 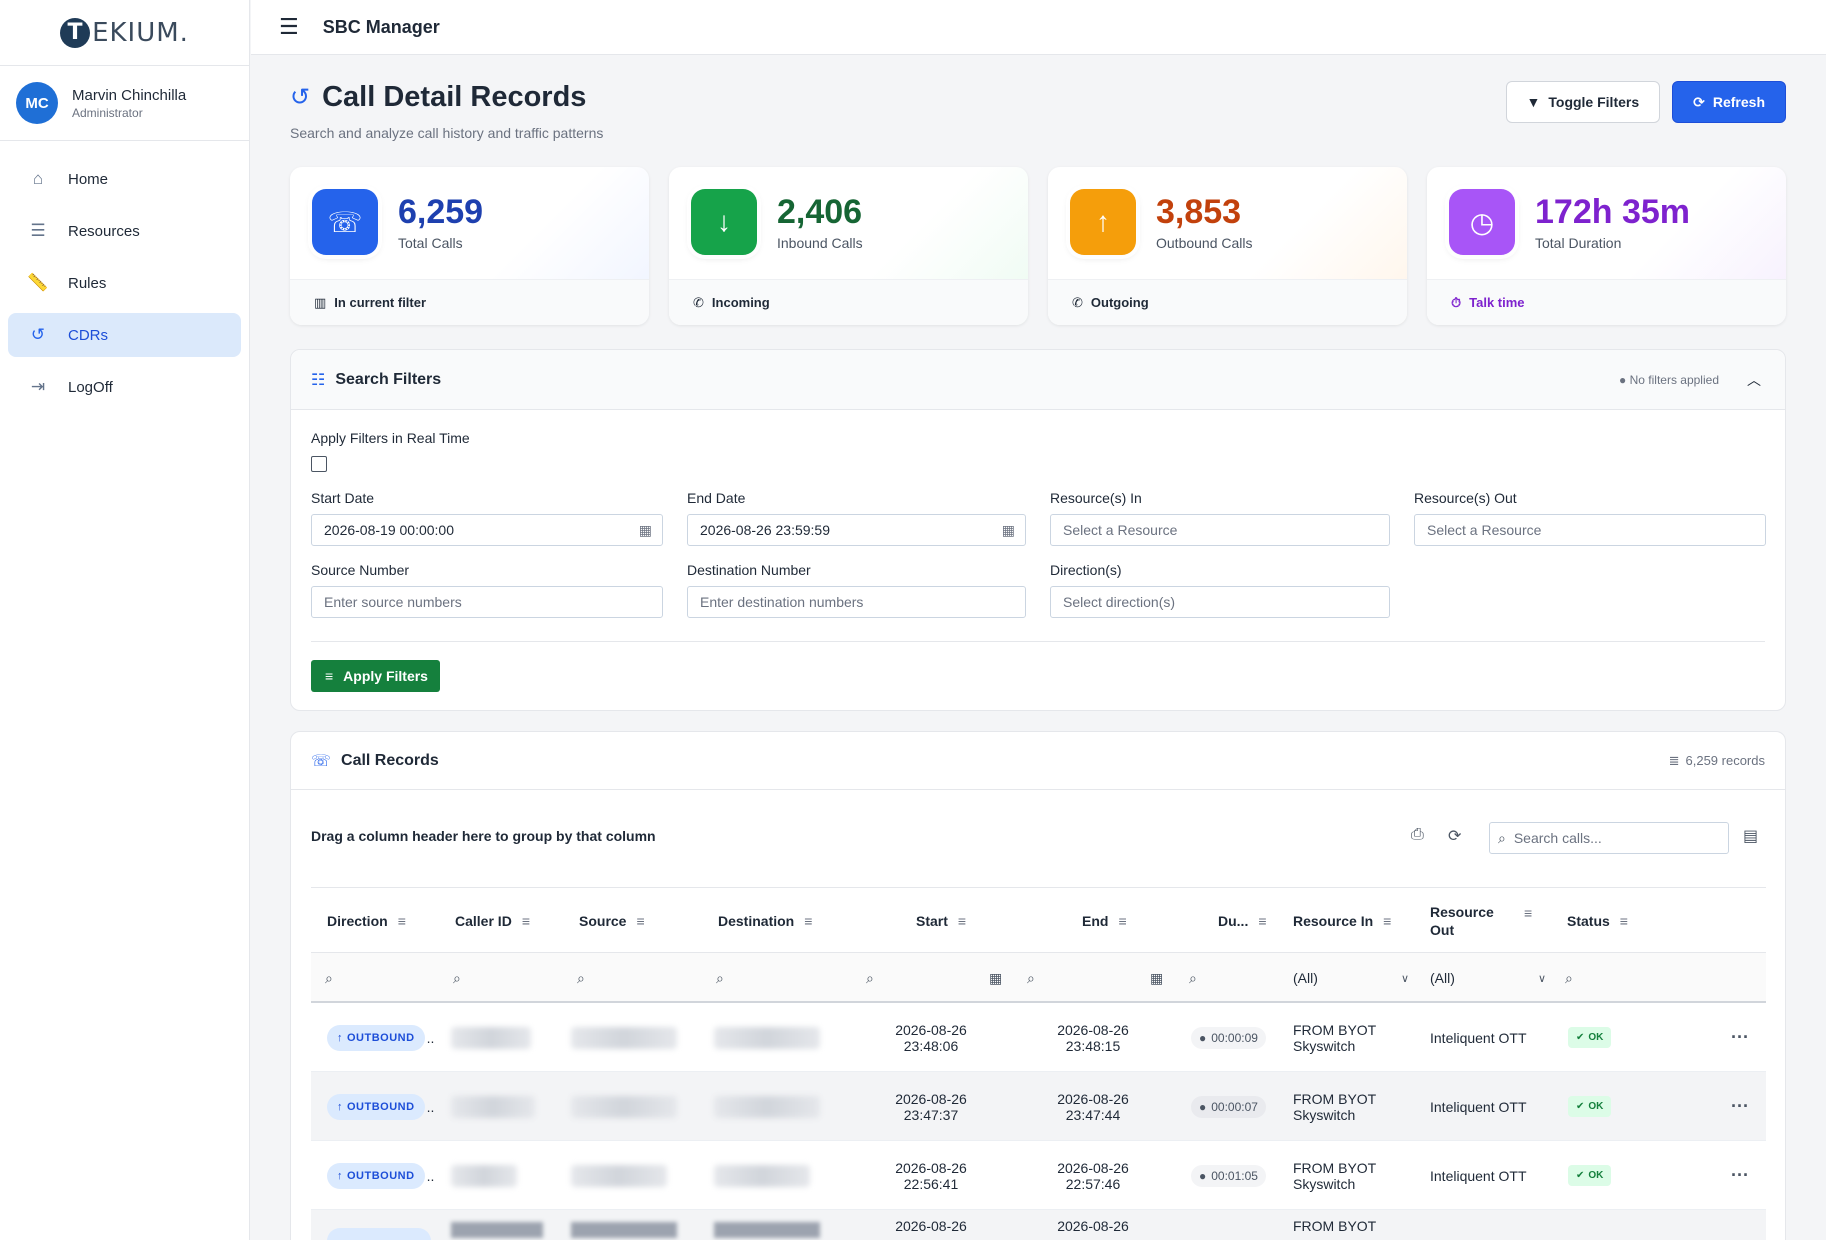 I want to click on column-header-status: Status ≡, so click(x=1597, y=921).